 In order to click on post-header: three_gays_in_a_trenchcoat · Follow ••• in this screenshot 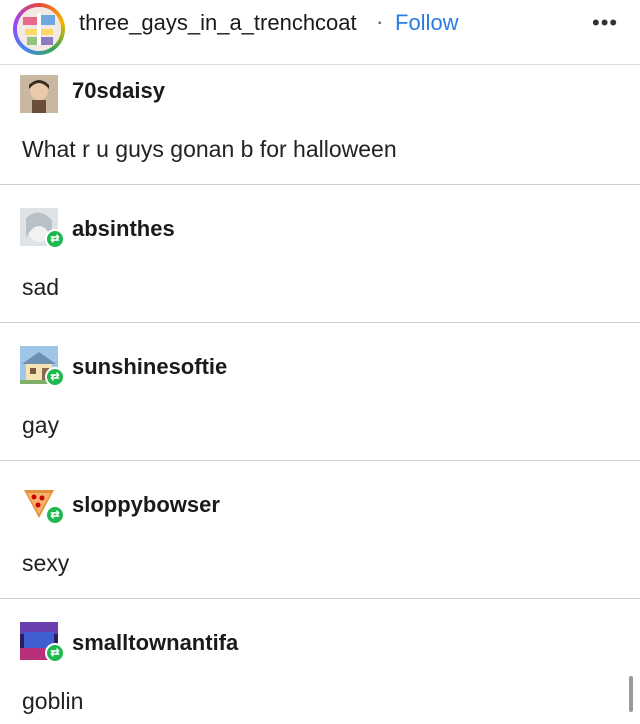, I will do `click(320, 32)`.